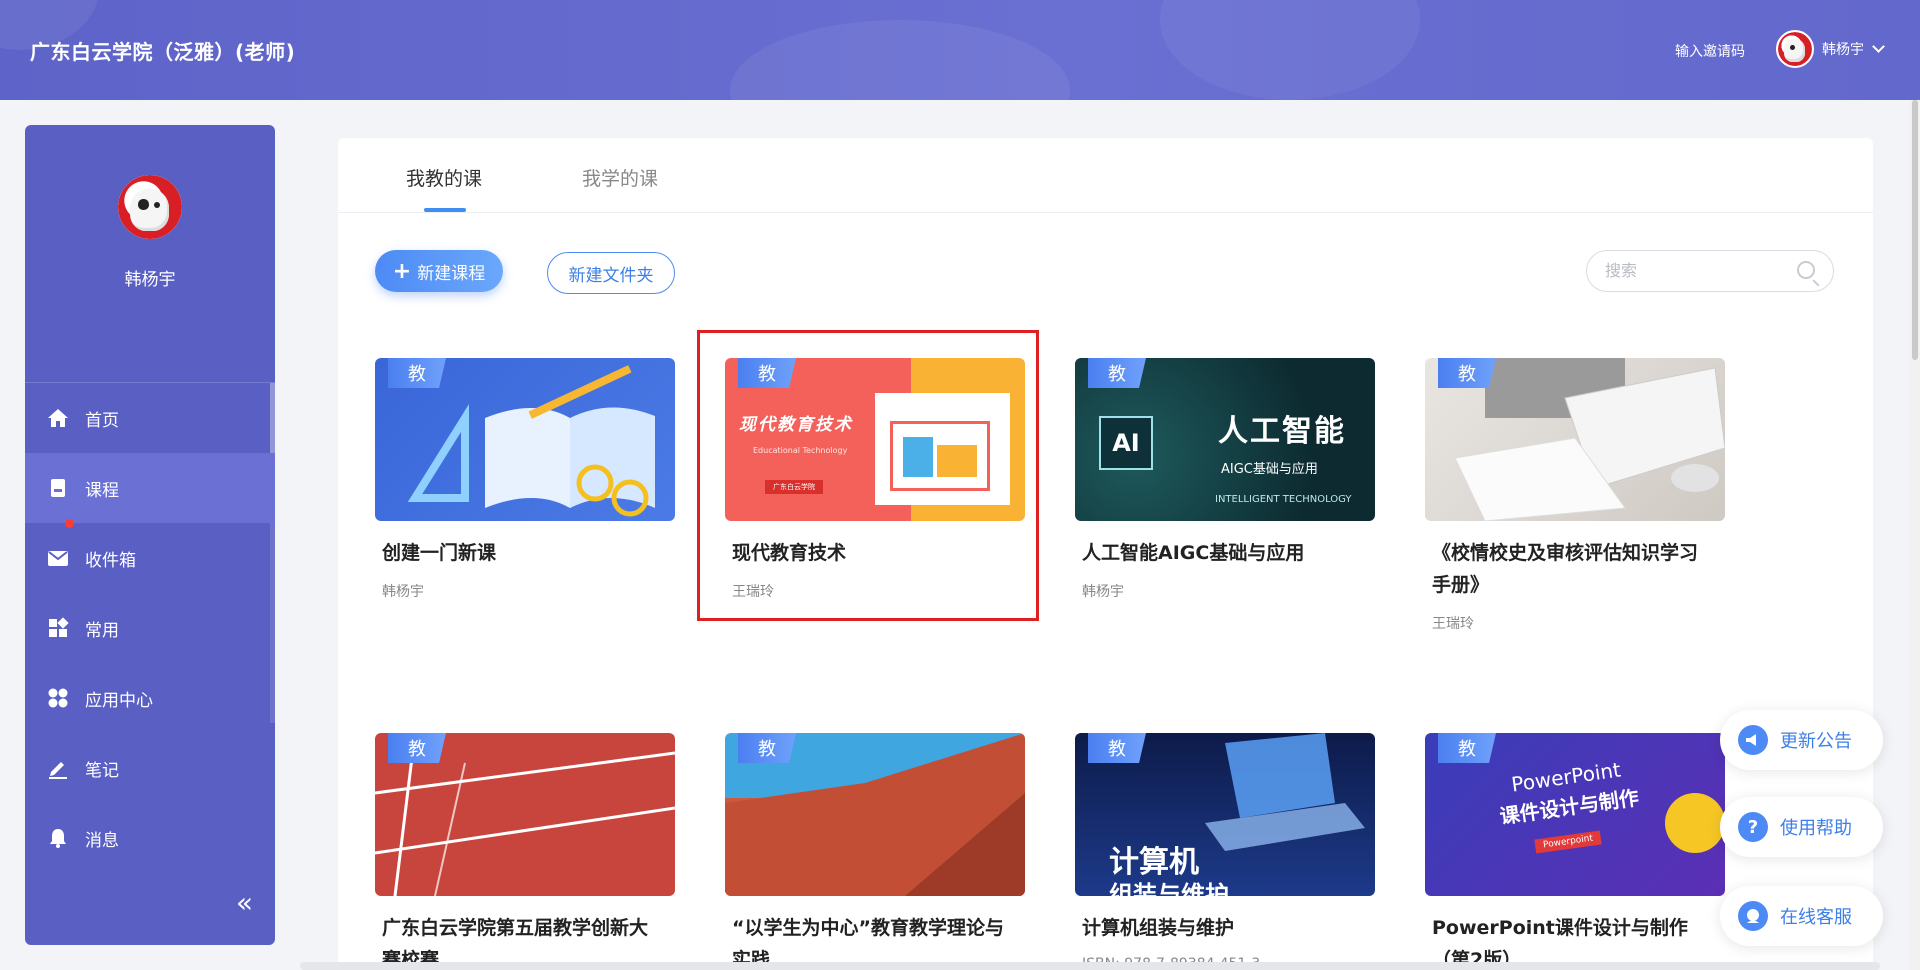 The image size is (1920, 970). What do you see at coordinates (520, 940) in the screenshot?
I see `course-title: 广东白云学院第五届教学创新大赛校赛` at bounding box center [520, 940].